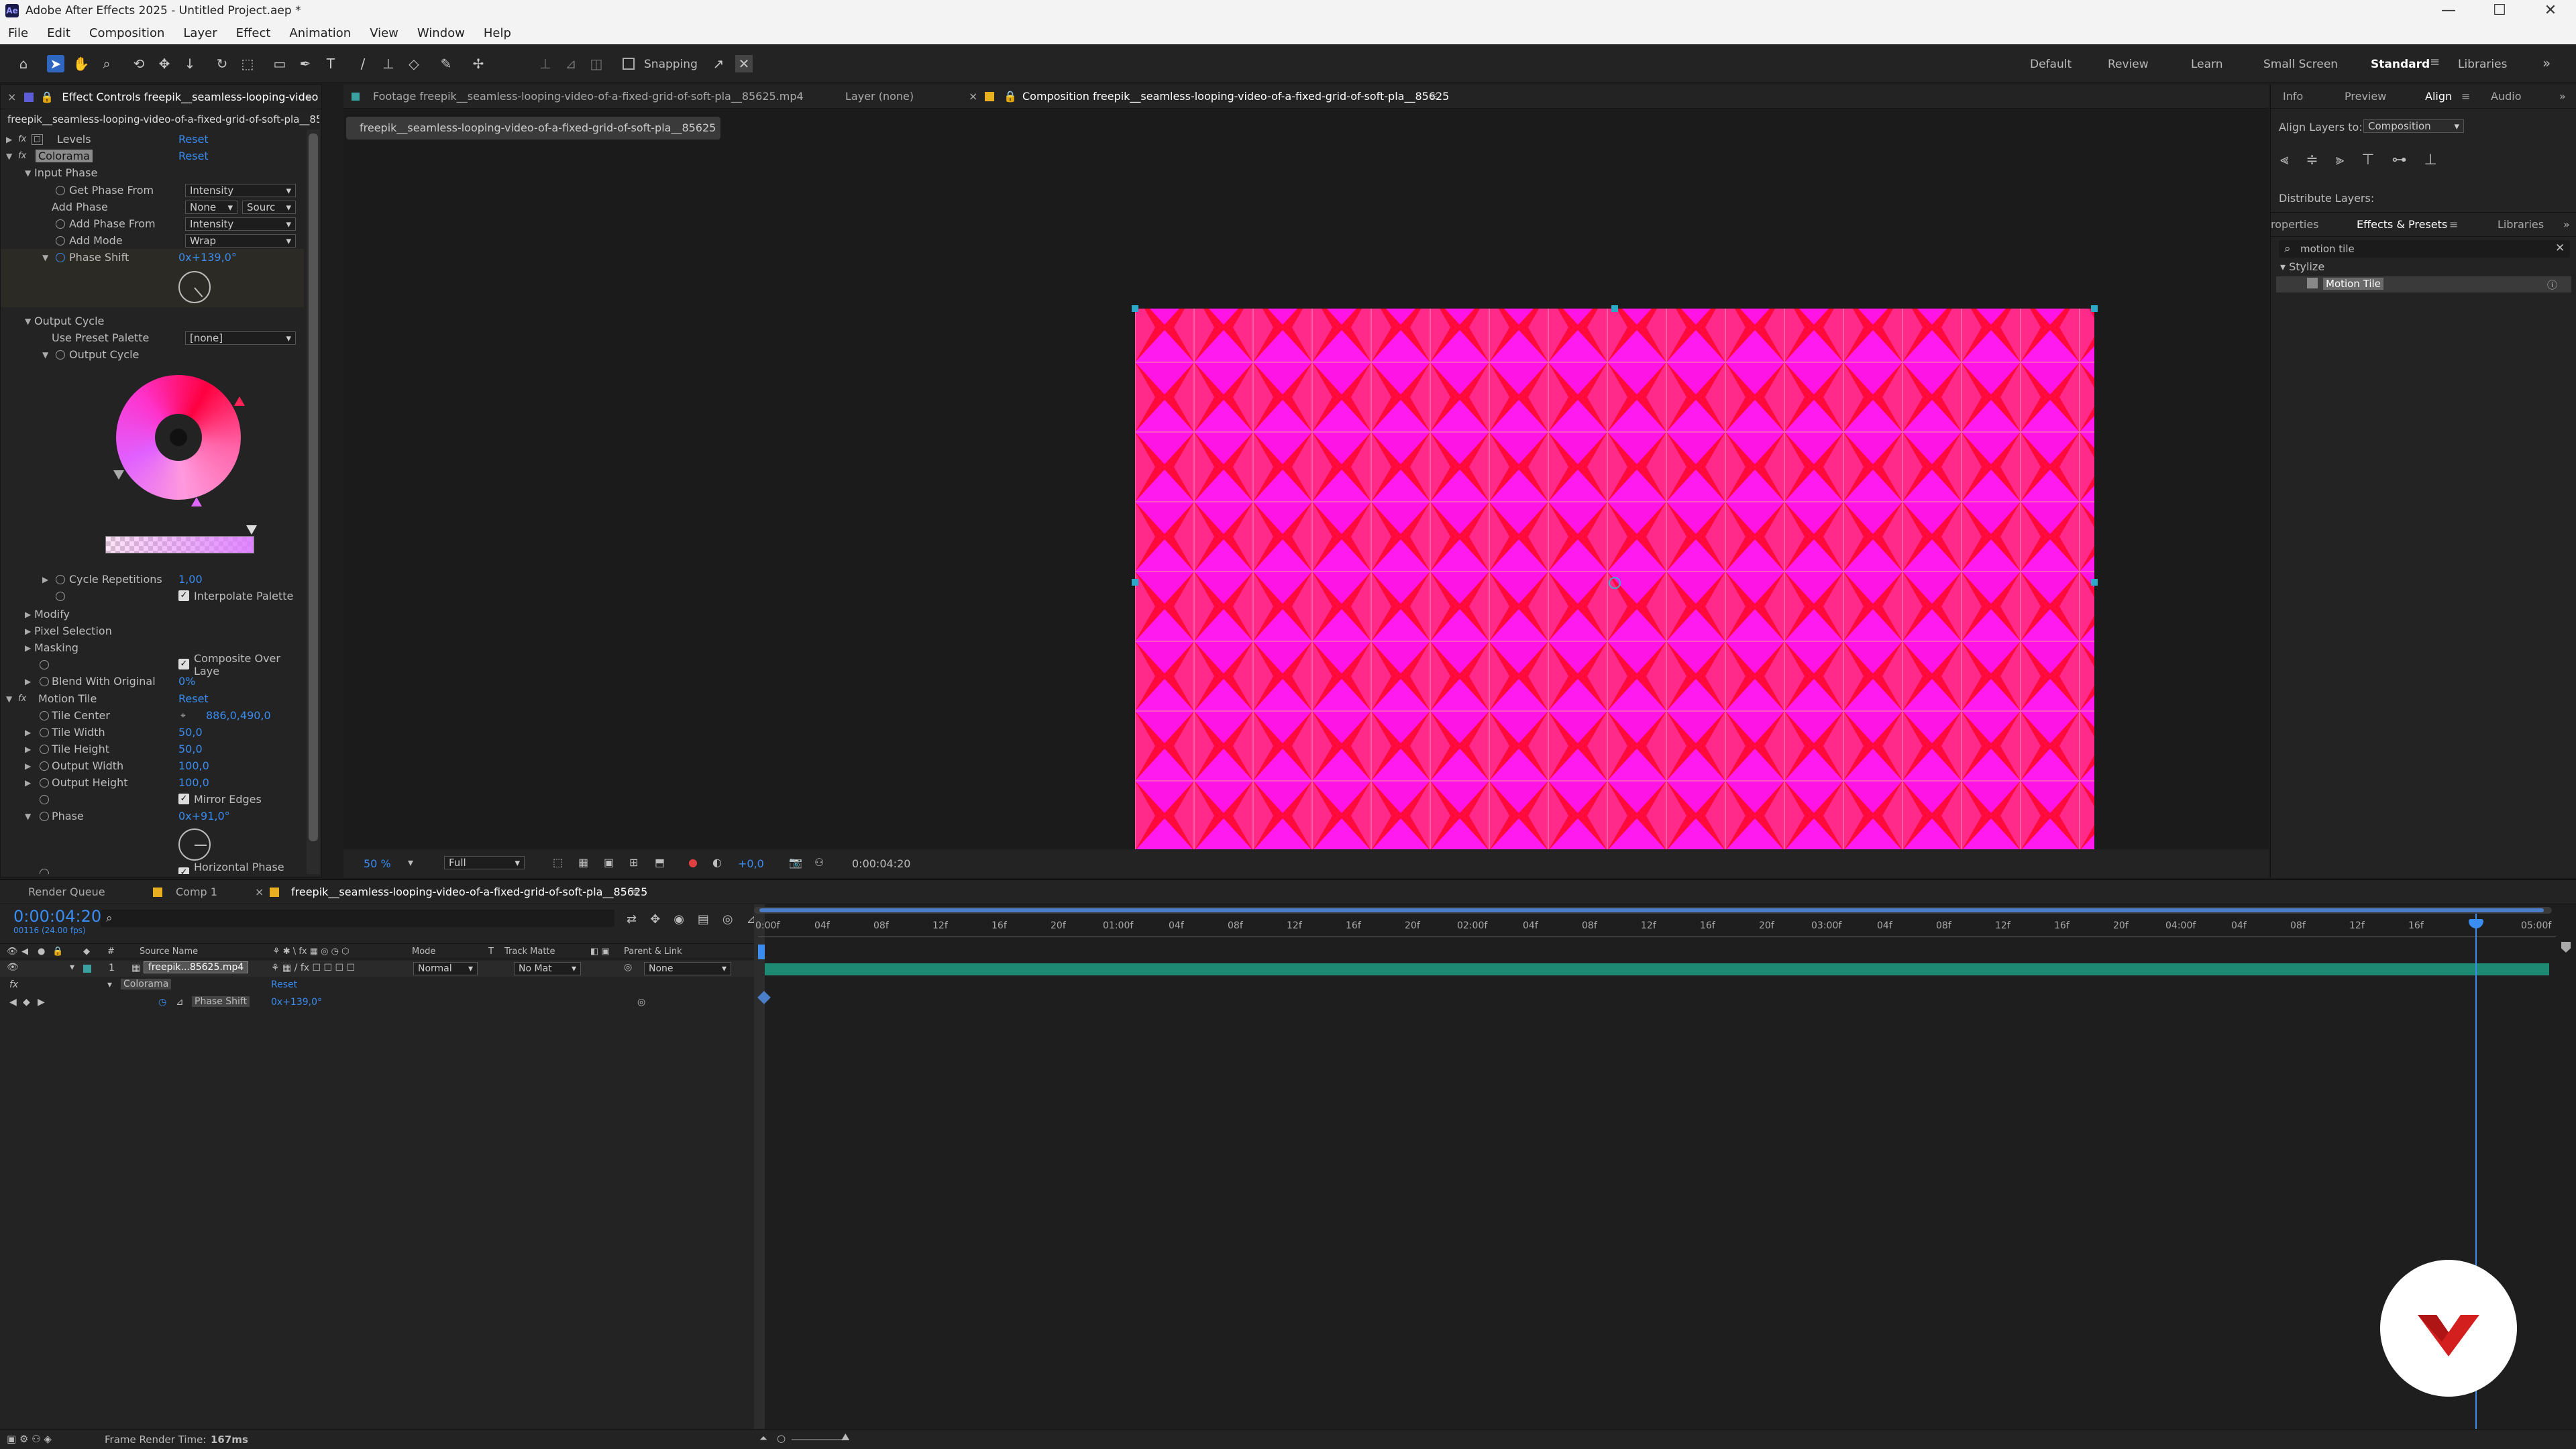 This screenshot has width=2576, height=1449. Describe the element at coordinates (414, 63) in the screenshot. I see `eraser-tool-icon: ◇` at that location.